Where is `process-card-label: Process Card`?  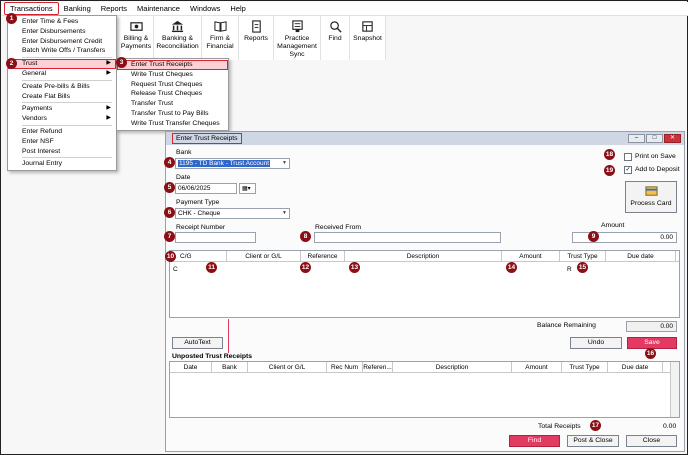 process-card-label: Process Card is located at coordinates (651, 203).